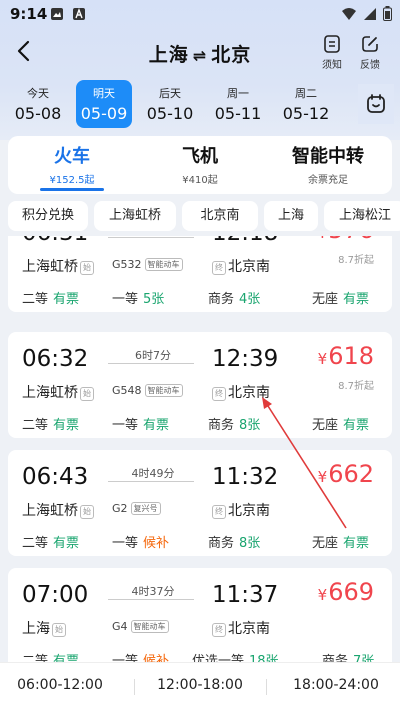 This screenshot has height=710, width=400. I want to click on date-tab: 后天 05-10, so click(170, 104).